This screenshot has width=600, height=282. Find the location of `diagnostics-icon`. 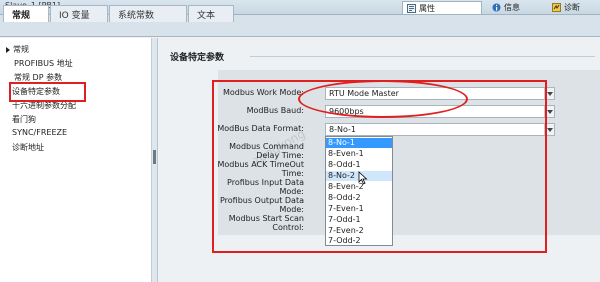

diagnostics-icon is located at coordinates (556, 7).